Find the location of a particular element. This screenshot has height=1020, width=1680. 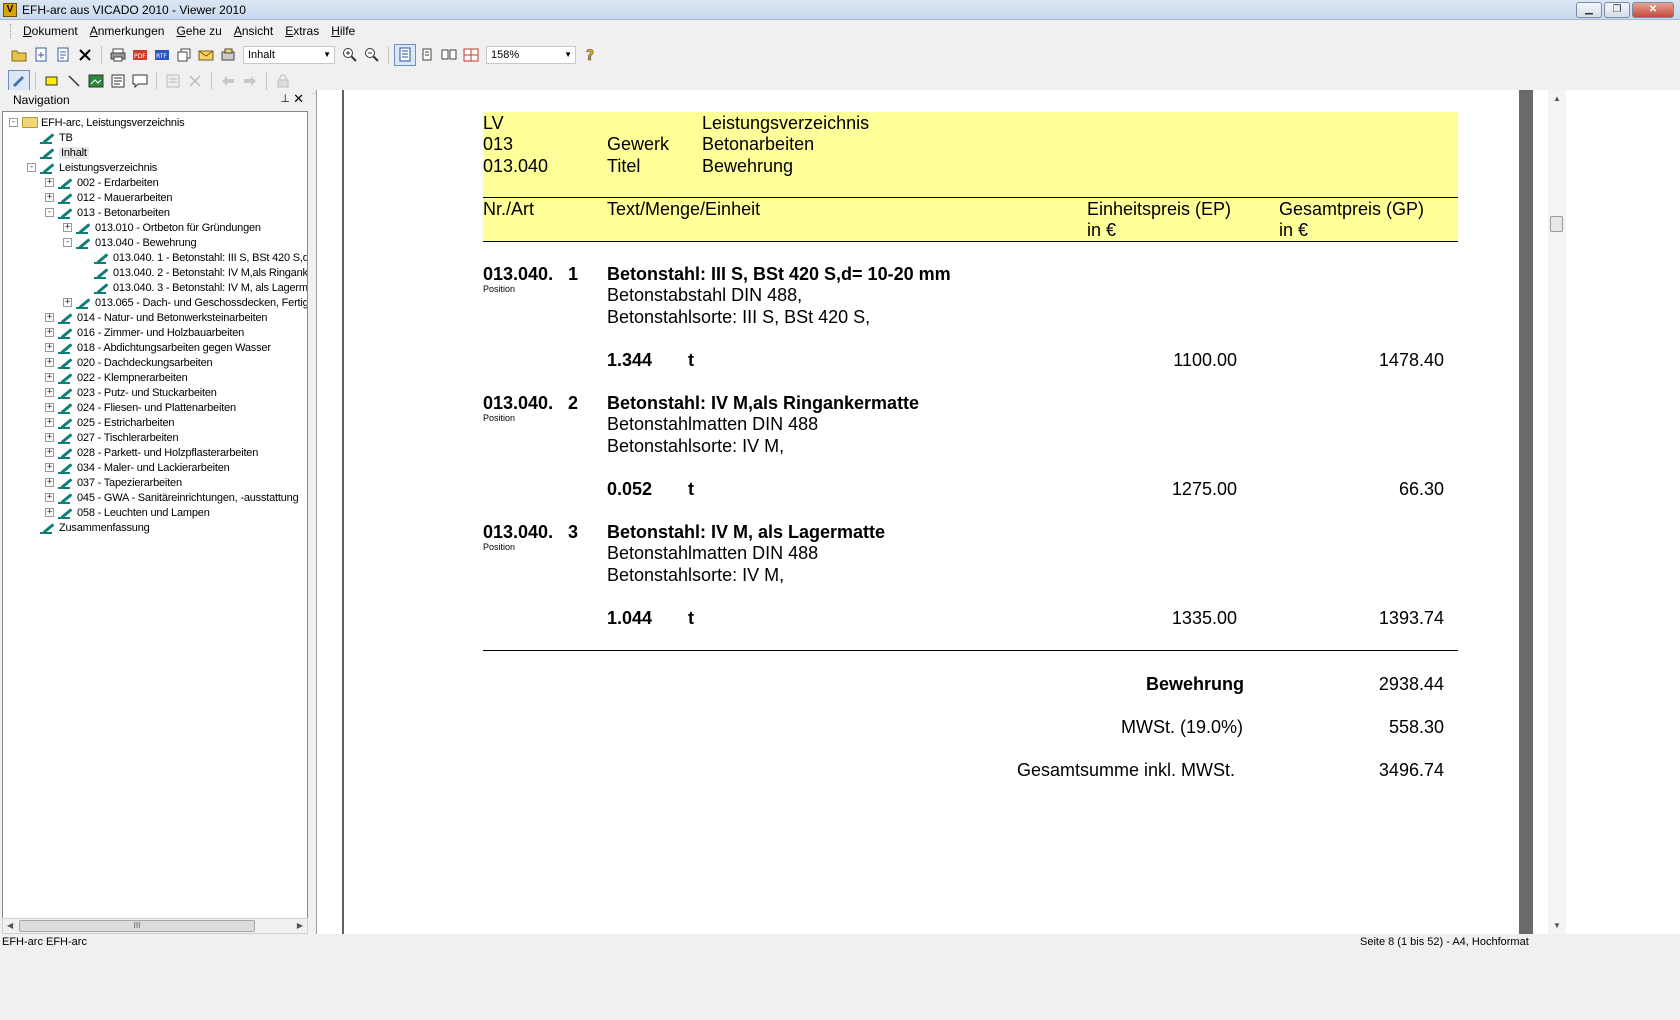

fax-icon is located at coordinates (228, 55).